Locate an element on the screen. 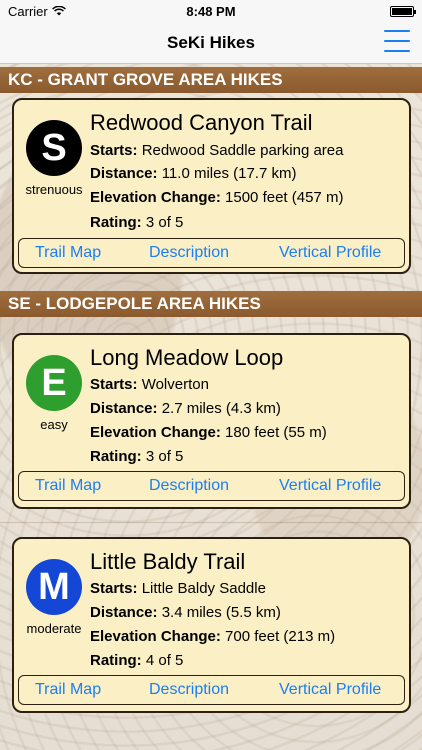  trail-name: Redwood Canyon Trail is located at coordinates (201, 122).